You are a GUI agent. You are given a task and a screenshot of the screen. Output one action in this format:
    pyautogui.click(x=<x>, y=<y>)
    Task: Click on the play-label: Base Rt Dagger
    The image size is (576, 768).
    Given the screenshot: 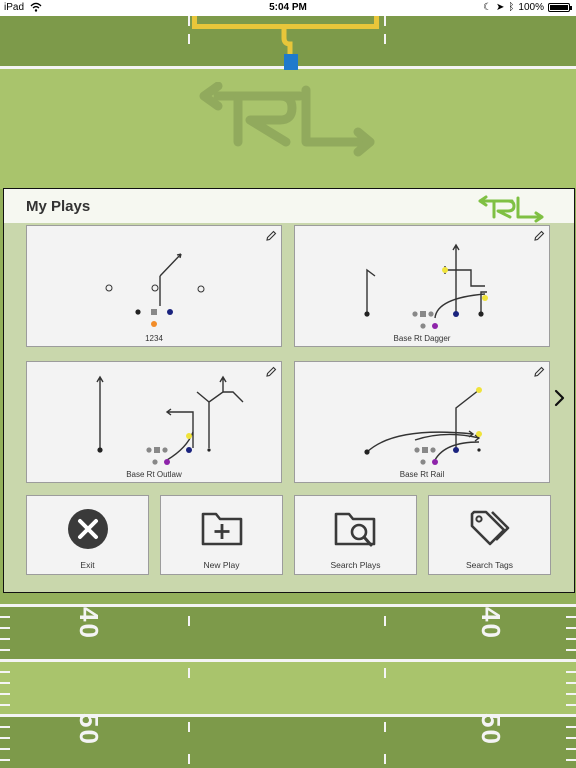 What is the action you would take?
    pyautogui.click(x=422, y=338)
    